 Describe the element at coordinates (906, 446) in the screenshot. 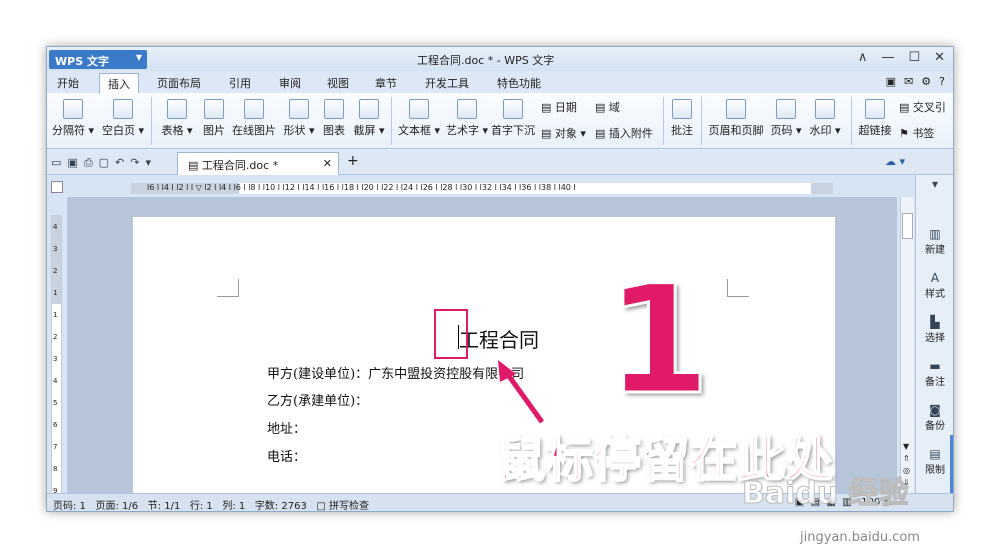

I see `scroll-down-icon: ▼` at that location.